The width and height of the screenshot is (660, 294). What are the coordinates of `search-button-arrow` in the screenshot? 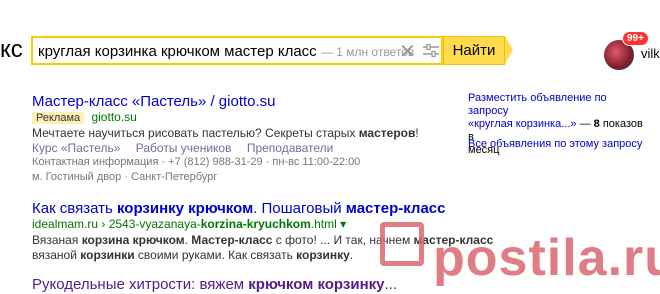 It's located at (509, 50).